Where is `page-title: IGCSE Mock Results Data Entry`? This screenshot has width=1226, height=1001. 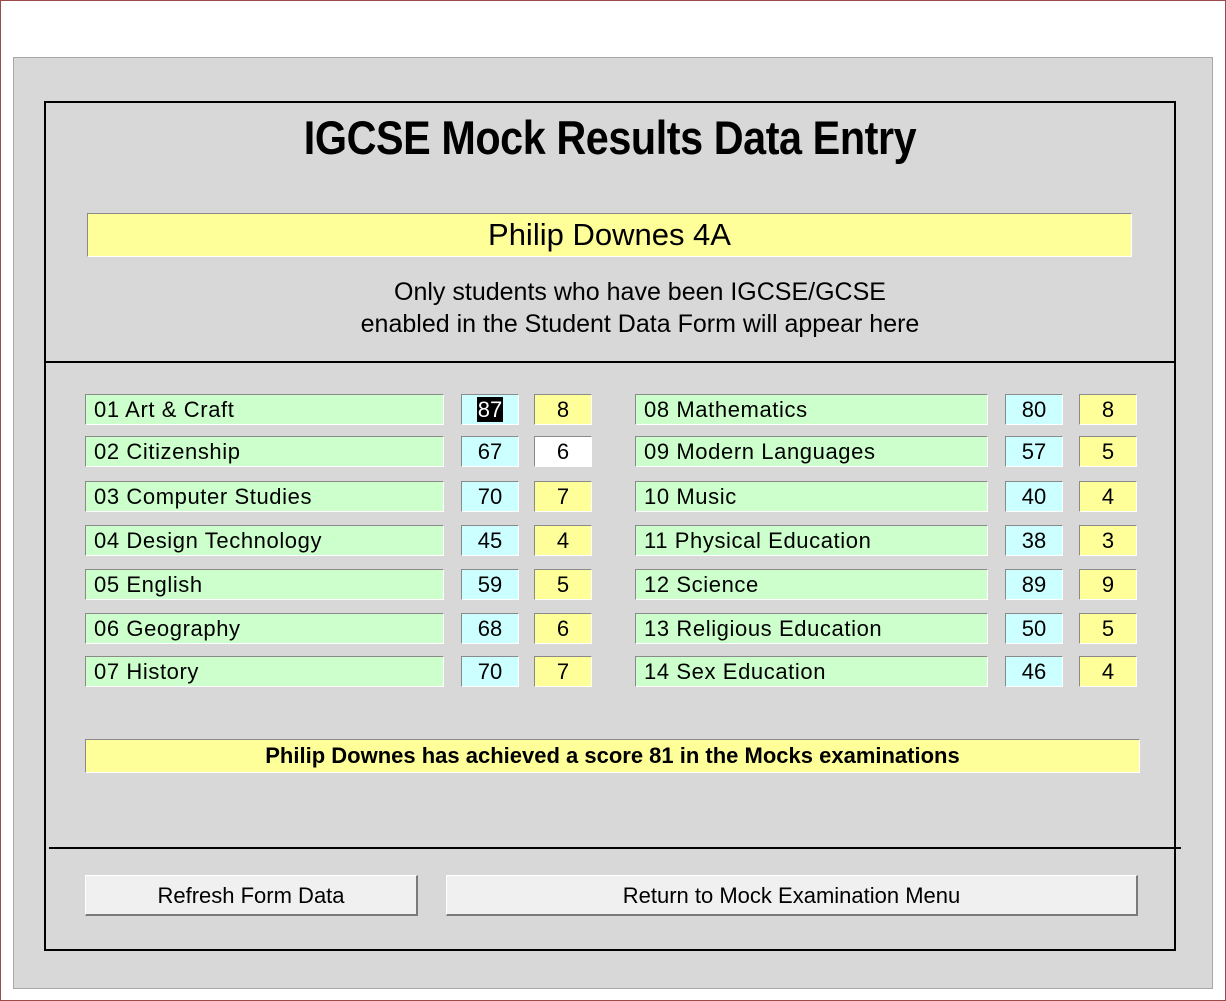 page-title: IGCSE Mock Results Data Entry is located at coordinates (610, 137).